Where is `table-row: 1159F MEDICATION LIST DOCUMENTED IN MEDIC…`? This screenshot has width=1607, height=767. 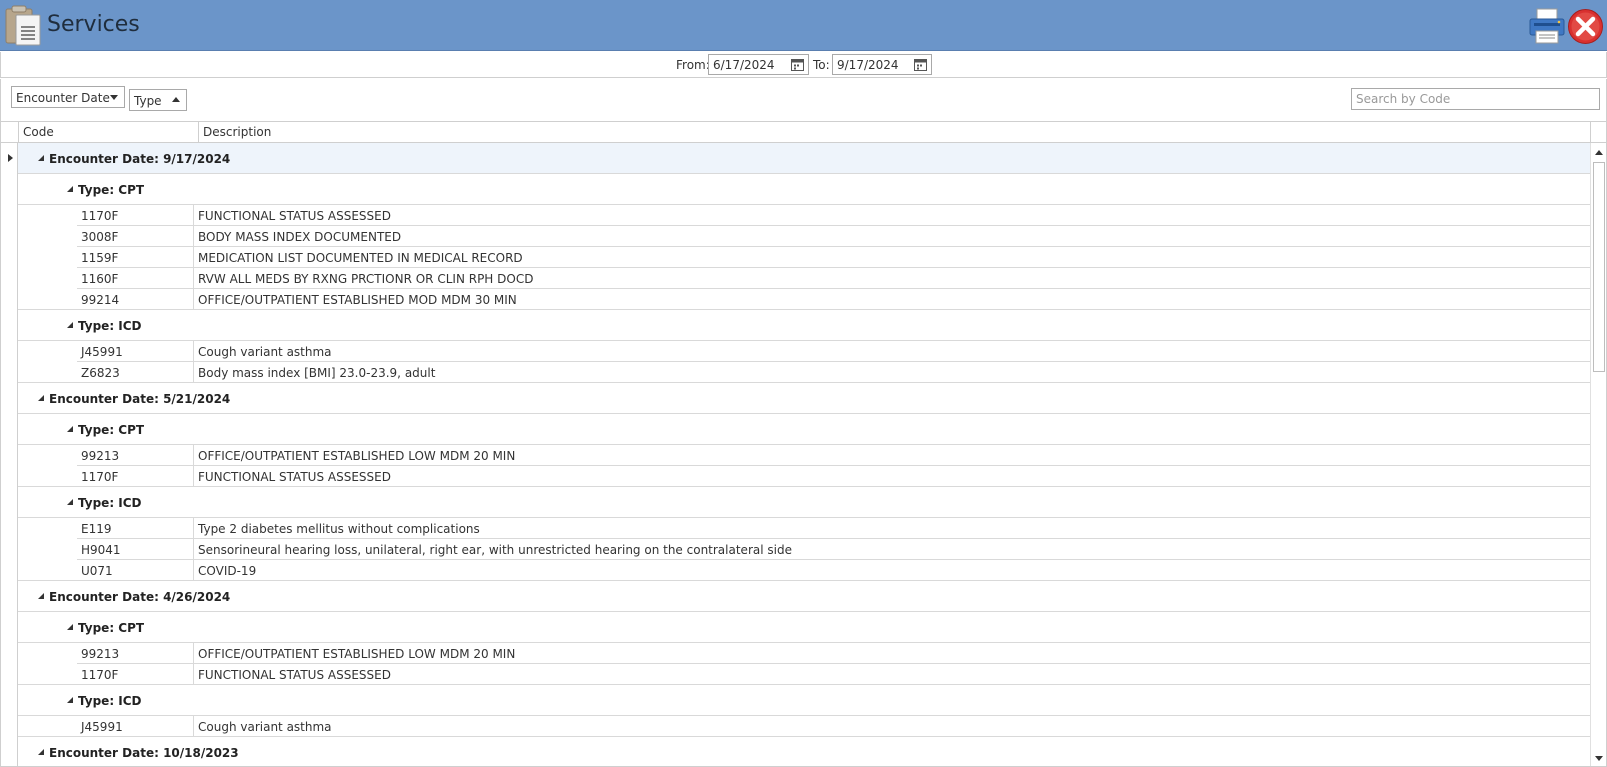
table-row: 1159F MEDICATION LIST DOCUMENTED IN MEDIC… is located at coordinates (804, 257).